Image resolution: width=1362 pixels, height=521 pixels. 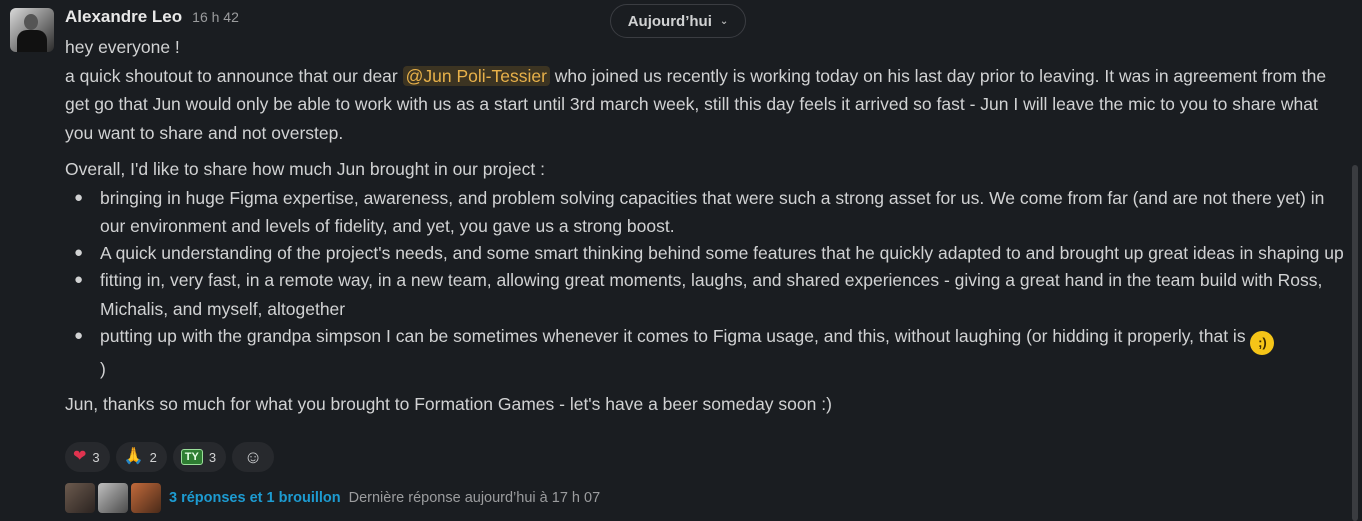 I want to click on add-reaction-icon: ☺, so click(x=253, y=456).